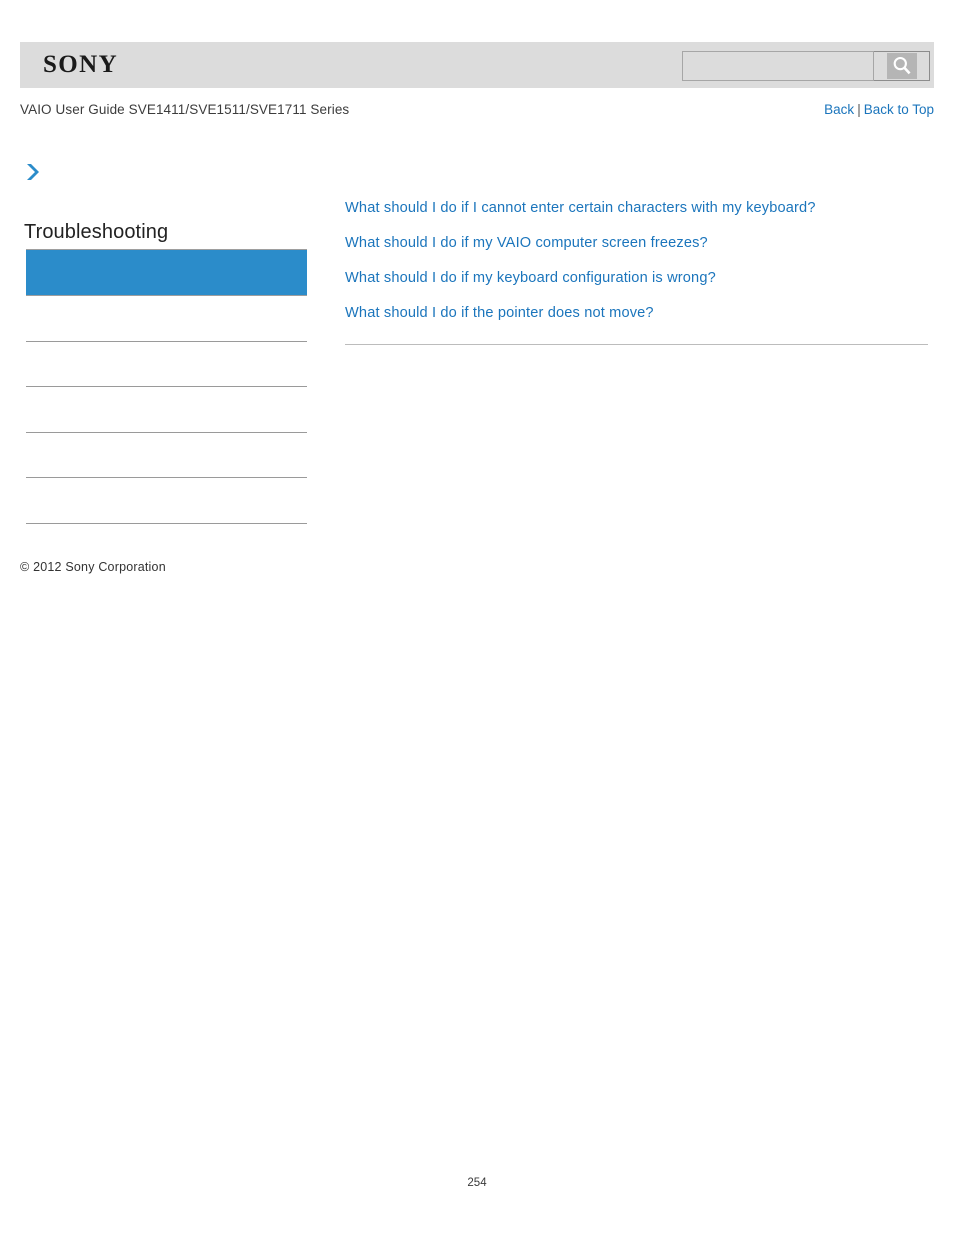 This screenshot has height=1235, width=954. Describe the element at coordinates (839, 109) in the screenshot. I see `back-link: Back` at that location.